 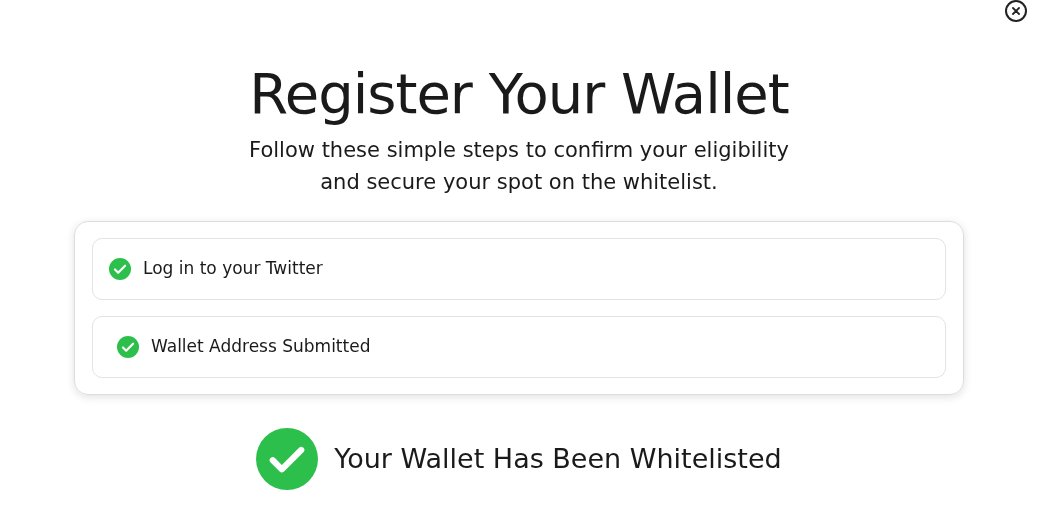 What do you see at coordinates (519, 182) in the screenshot?
I see `subtitle-text: and secure your spot on the whitelist.` at bounding box center [519, 182].